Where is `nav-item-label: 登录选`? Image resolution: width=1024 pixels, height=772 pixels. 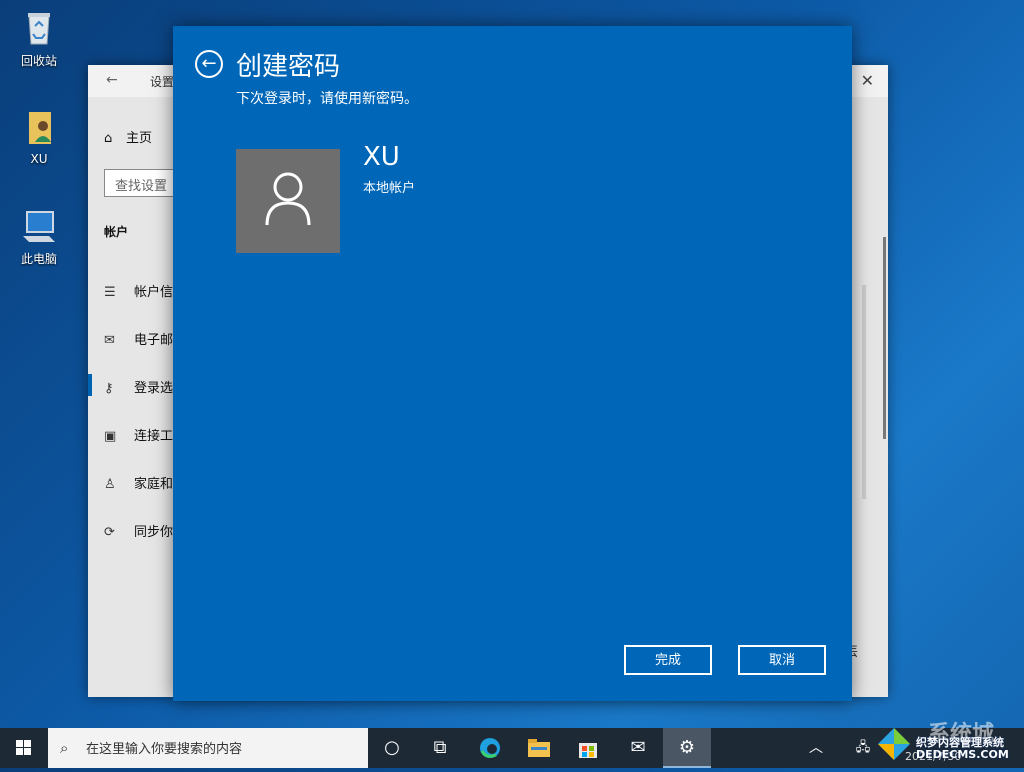 nav-item-label: 登录选 is located at coordinates (154, 388).